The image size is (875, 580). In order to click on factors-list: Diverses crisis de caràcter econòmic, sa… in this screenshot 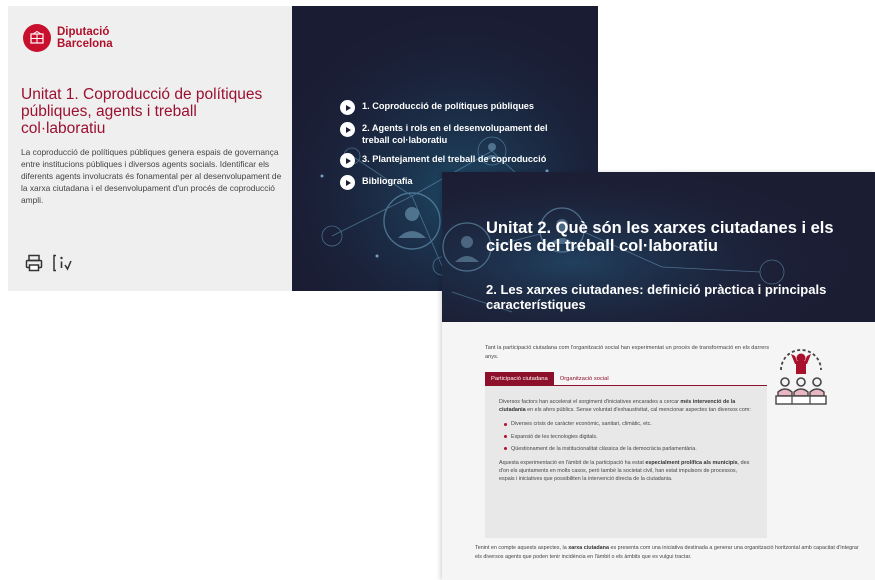, I will do `click(625, 436)`.